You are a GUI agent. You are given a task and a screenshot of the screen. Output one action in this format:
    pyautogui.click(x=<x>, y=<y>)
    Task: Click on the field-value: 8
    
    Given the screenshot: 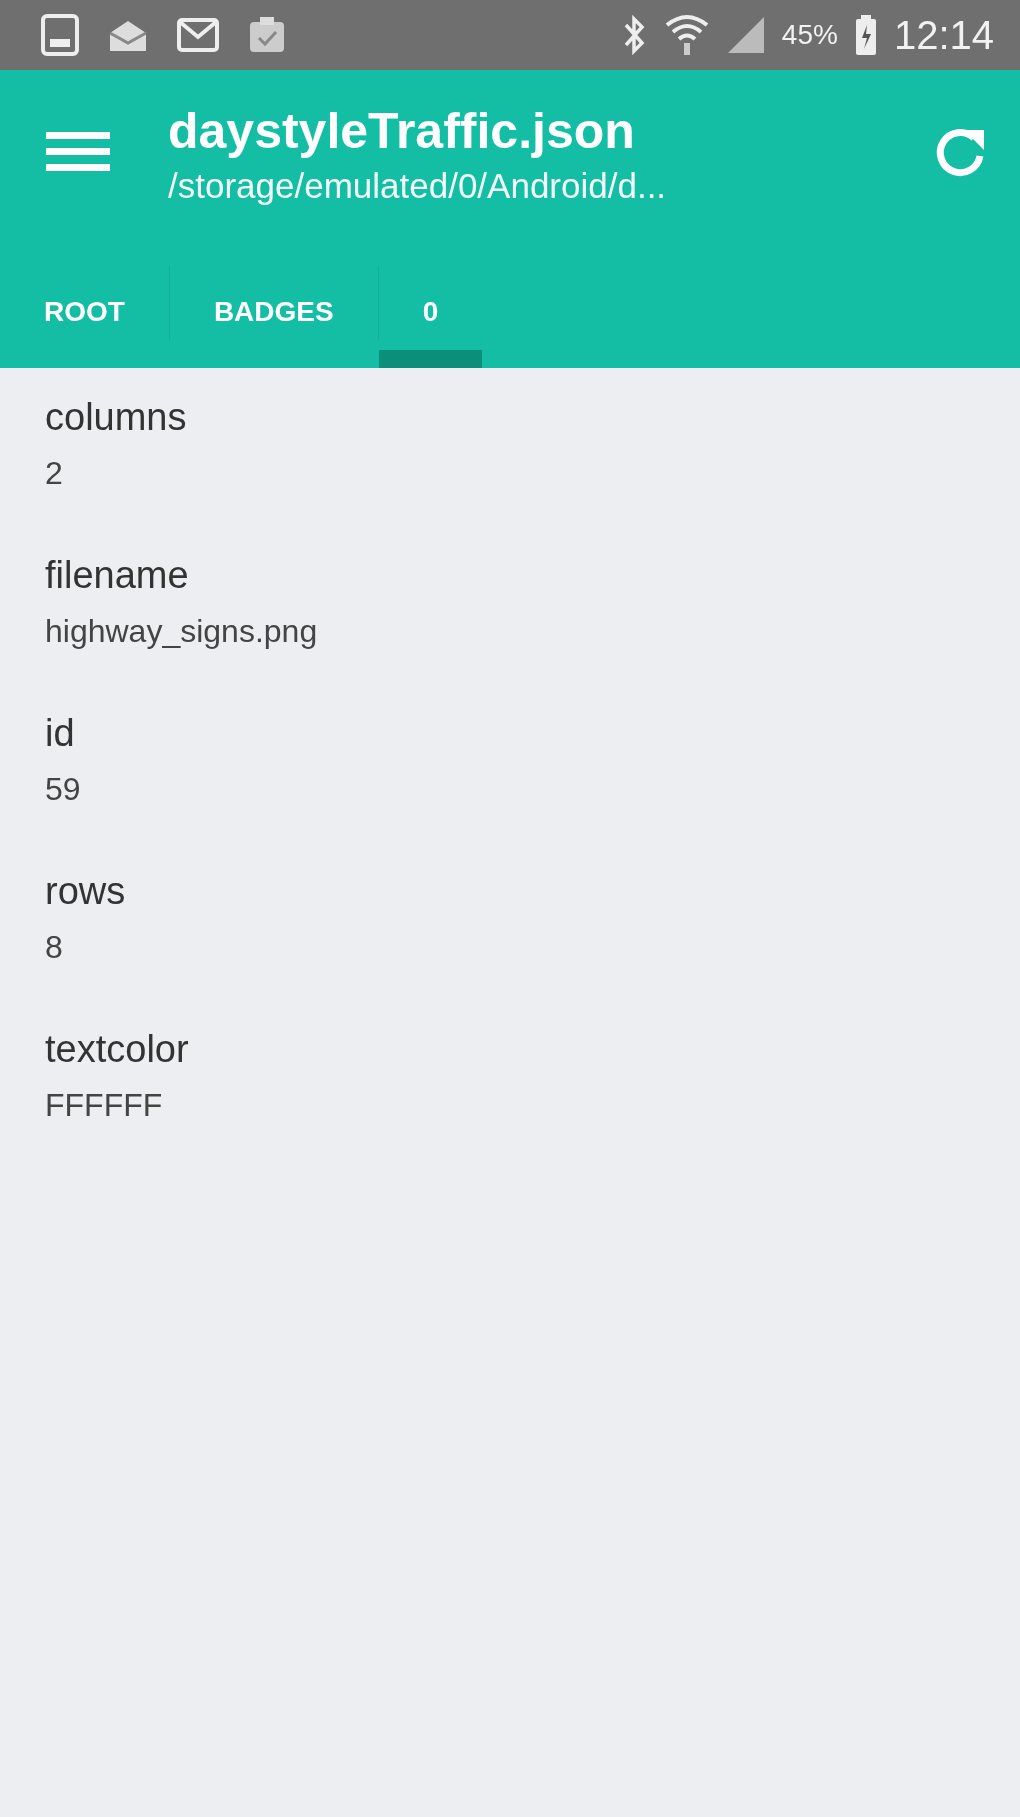 What is the action you would take?
    pyautogui.click(x=54, y=947)
    